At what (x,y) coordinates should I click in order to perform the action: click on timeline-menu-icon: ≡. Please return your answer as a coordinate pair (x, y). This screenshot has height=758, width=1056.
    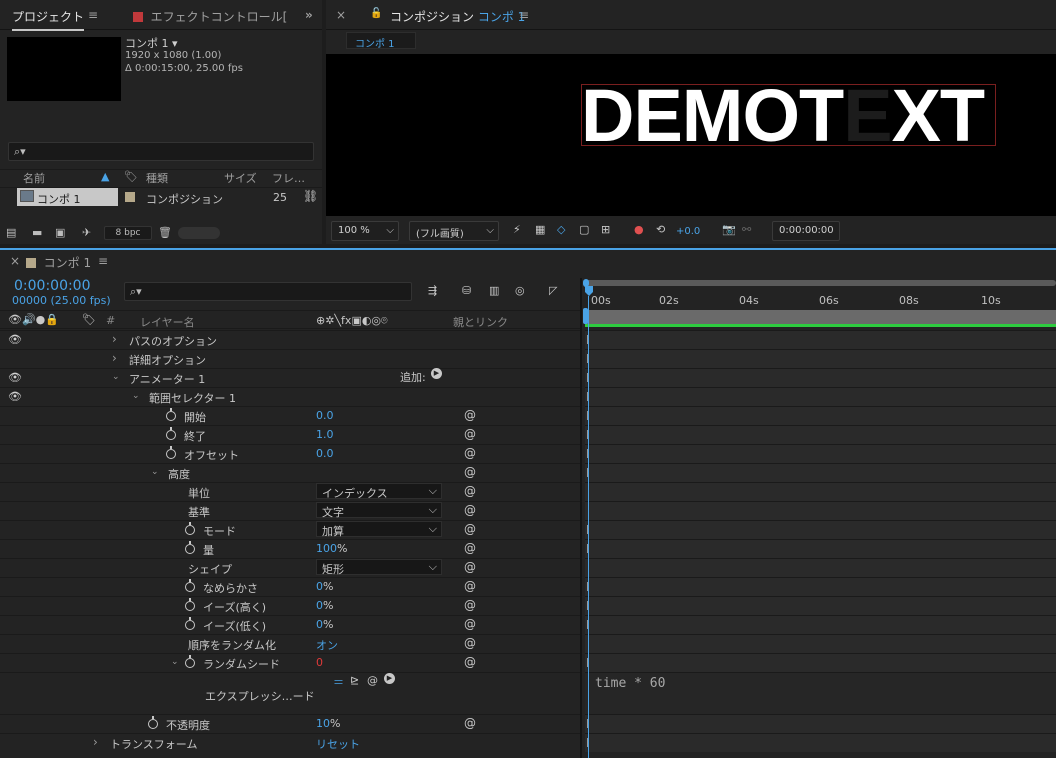
    Looking at the image, I should click on (103, 261).